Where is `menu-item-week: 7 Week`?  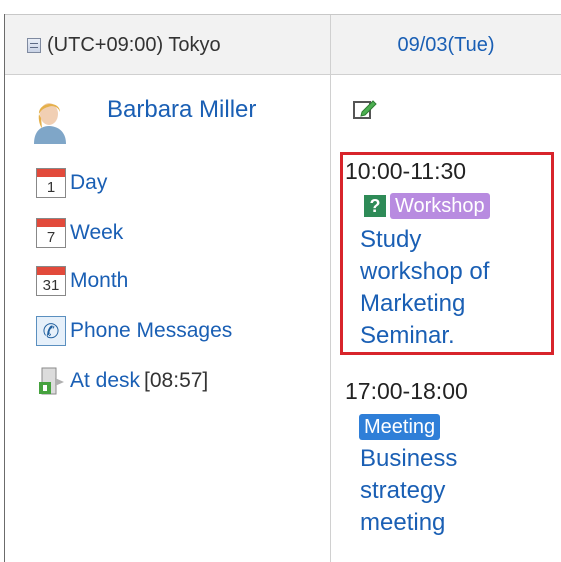
menu-item-week: 7 Week is located at coordinates (79, 233).